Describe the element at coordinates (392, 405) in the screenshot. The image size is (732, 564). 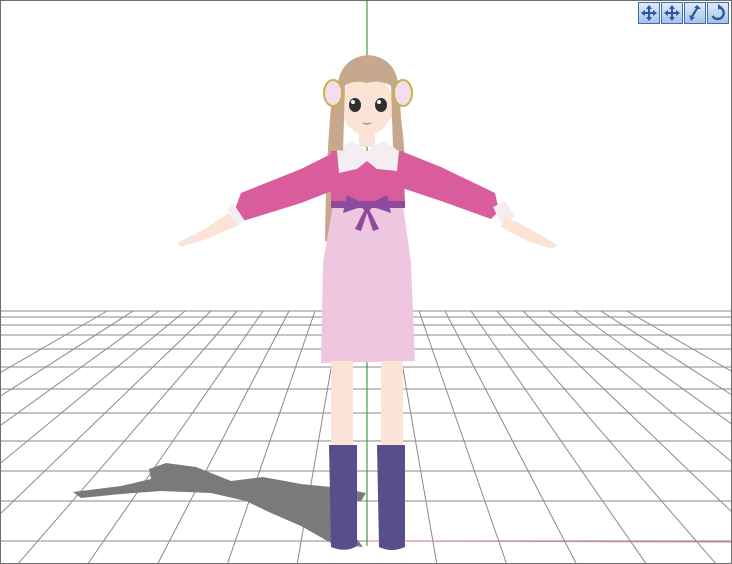
I see `right-leg` at that location.